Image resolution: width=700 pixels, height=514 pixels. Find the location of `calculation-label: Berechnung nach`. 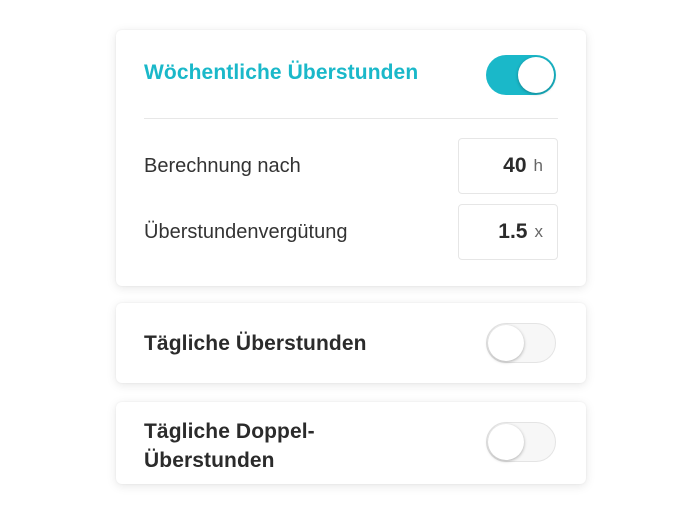

calculation-label: Berechnung nach is located at coordinates (222, 166).